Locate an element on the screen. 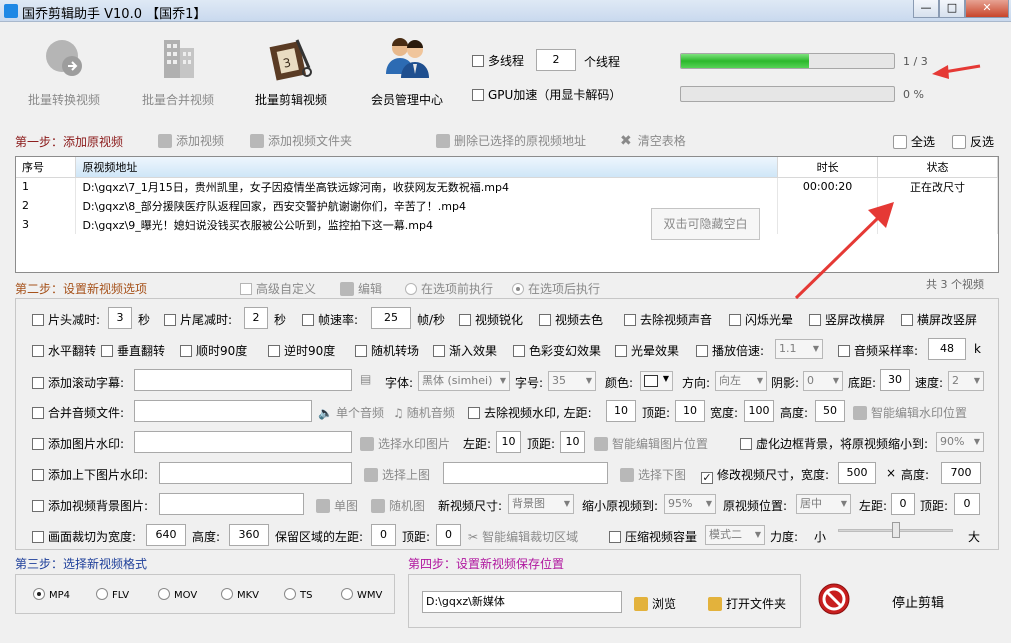 The width and height of the screenshot is (1011, 643). single-audio-button: 🔈 单个音频 is located at coordinates (351, 412).